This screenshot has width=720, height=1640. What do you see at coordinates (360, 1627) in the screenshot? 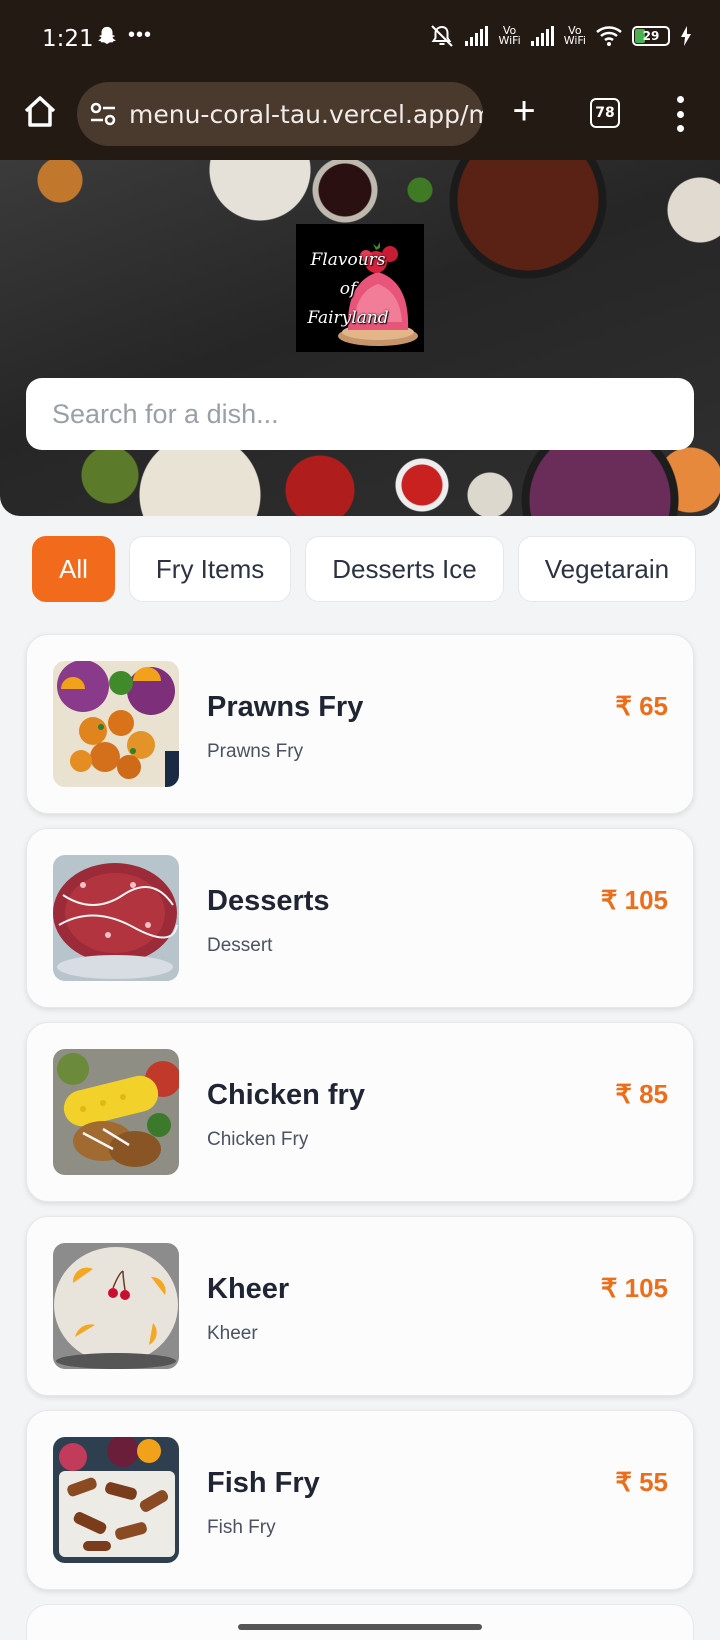
I see `gesture-home-indicator` at bounding box center [360, 1627].